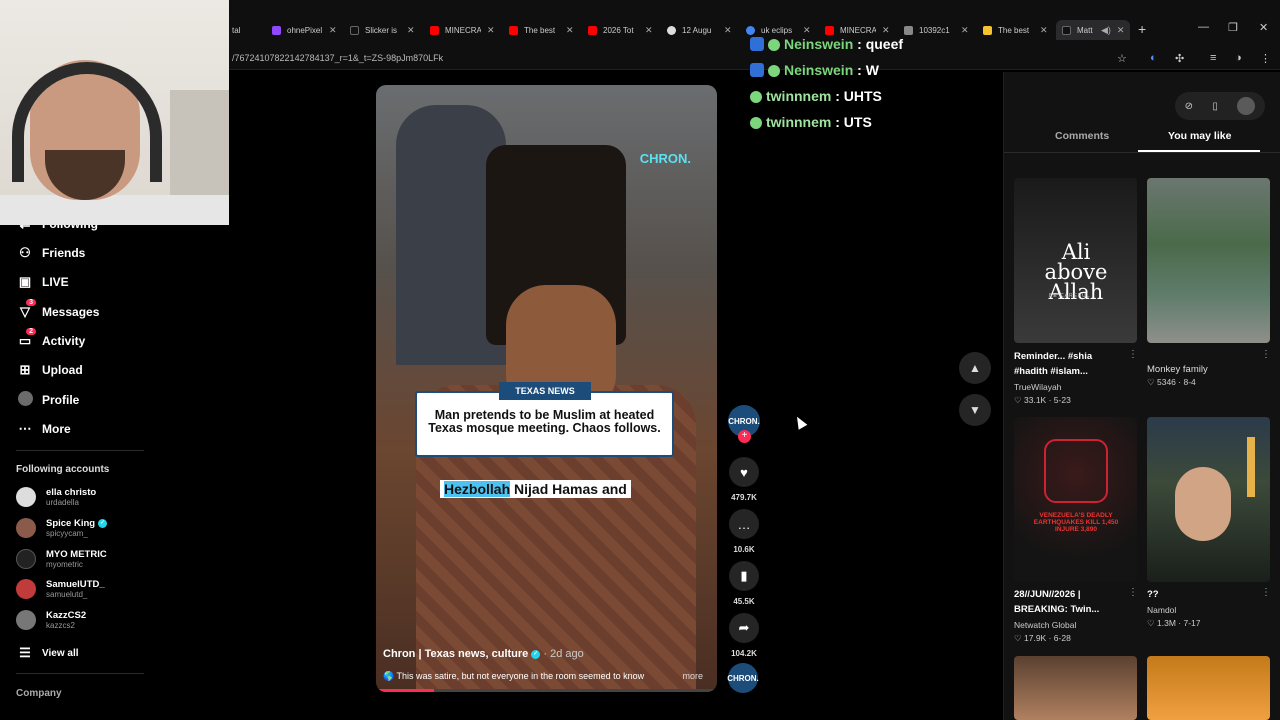 This screenshot has width=1280, height=720. Describe the element at coordinates (49, 370) in the screenshot. I see `sidebar-item-upload: ⊞ Upload` at that location.